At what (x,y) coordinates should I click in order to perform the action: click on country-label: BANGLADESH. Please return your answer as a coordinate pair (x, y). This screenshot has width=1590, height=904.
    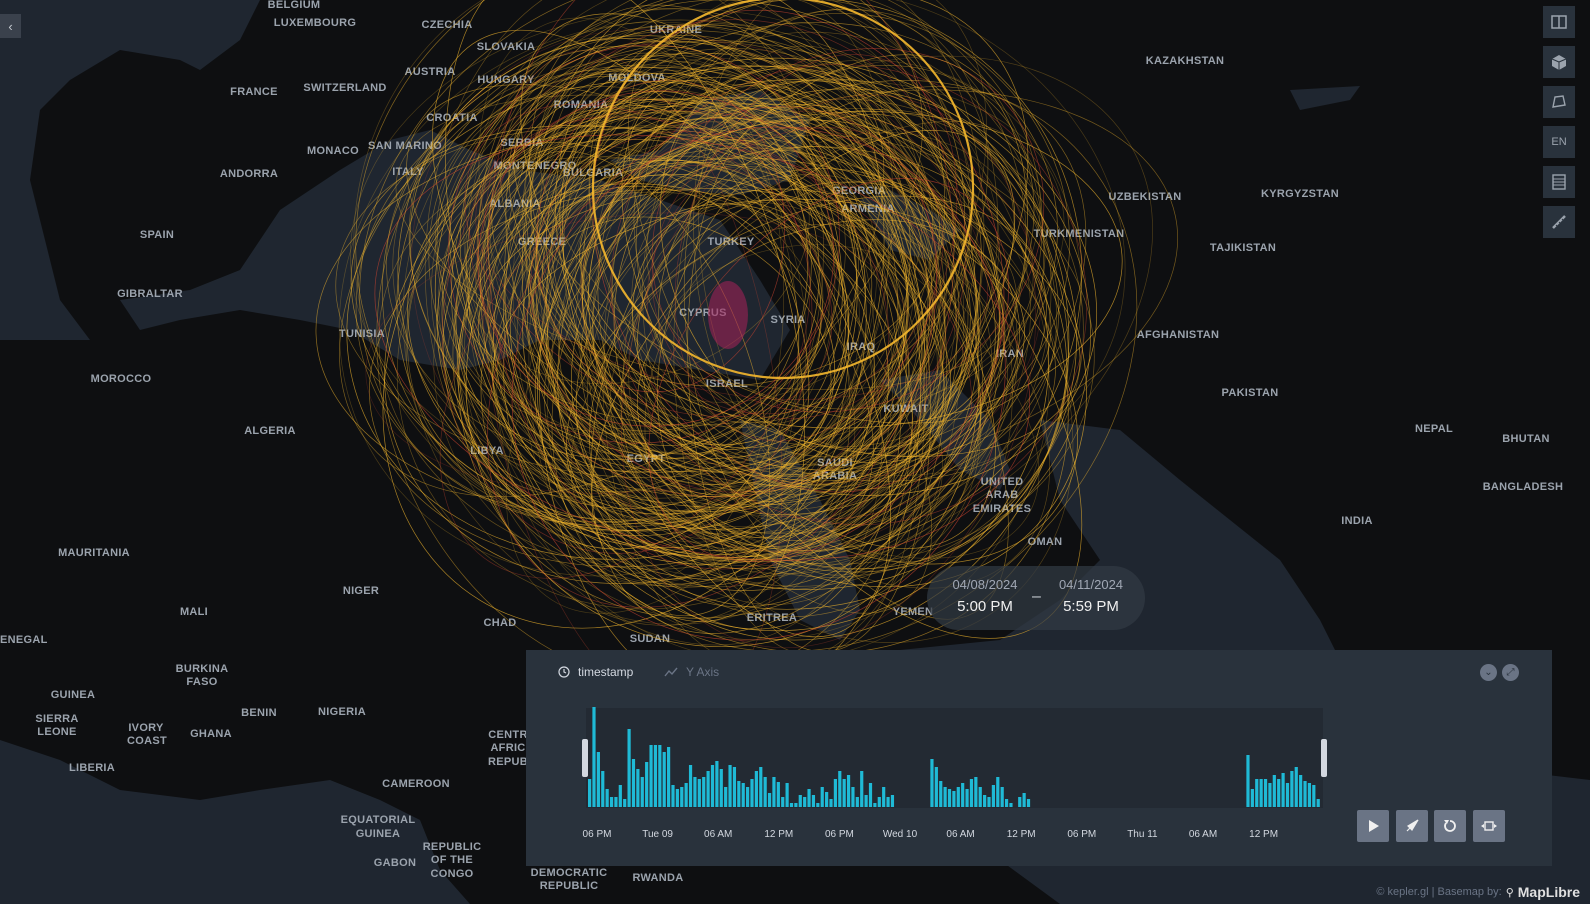
    Looking at the image, I should click on (1523, 487).